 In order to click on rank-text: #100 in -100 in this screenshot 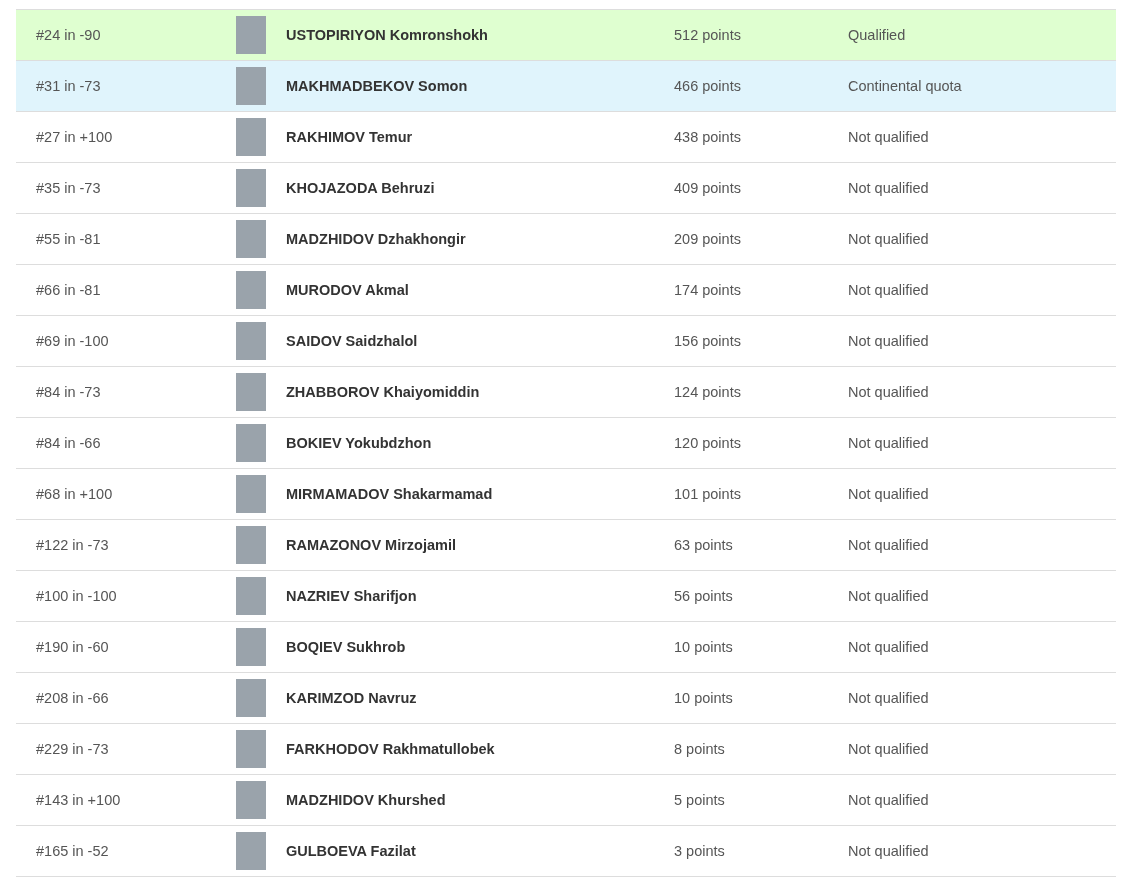, I will do `click(77, 596)`.